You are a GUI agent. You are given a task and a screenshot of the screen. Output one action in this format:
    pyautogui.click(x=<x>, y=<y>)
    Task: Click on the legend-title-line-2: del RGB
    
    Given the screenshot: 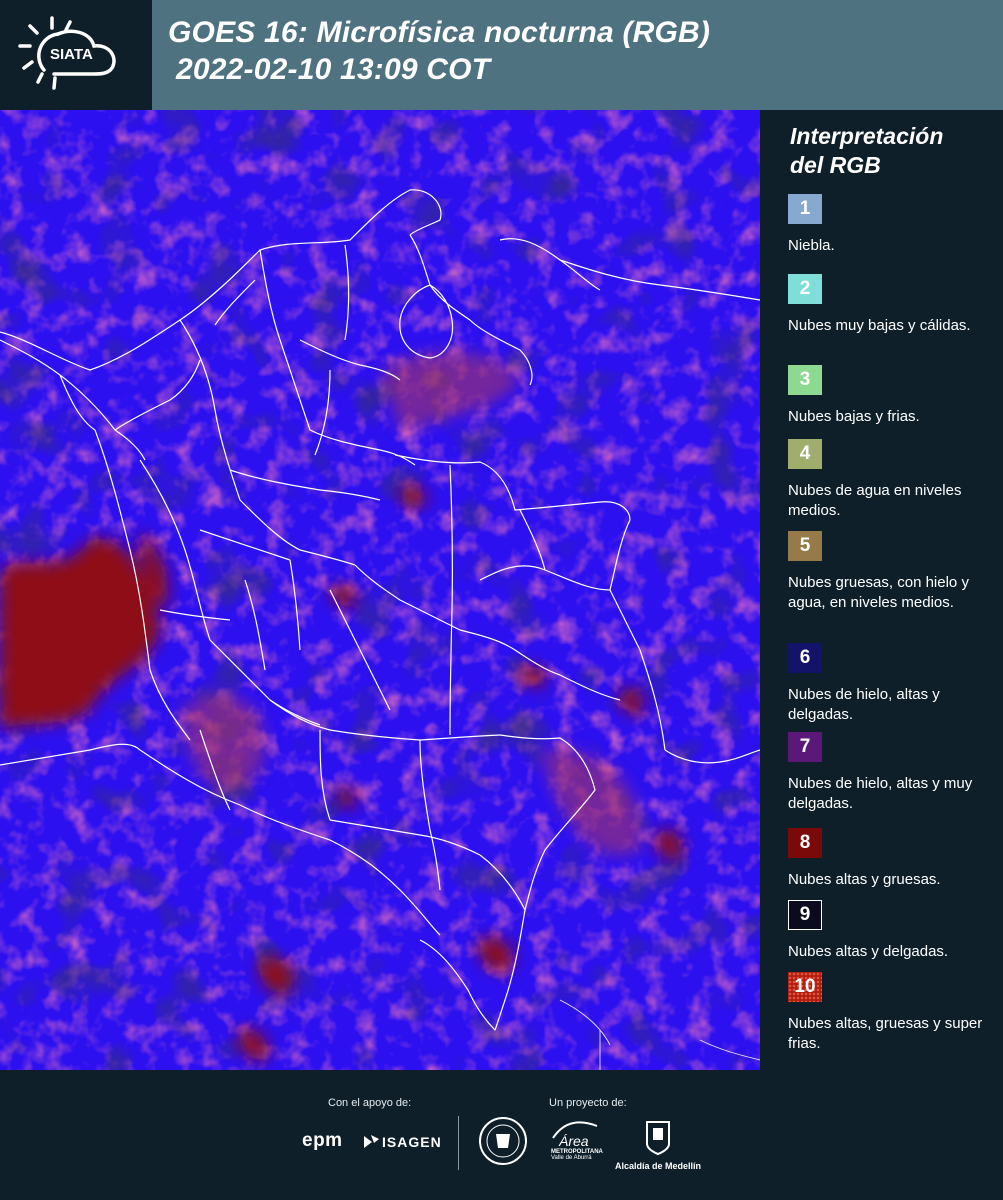 What is the action you would take?
    pyautogui.click(x=835, y=165)
    